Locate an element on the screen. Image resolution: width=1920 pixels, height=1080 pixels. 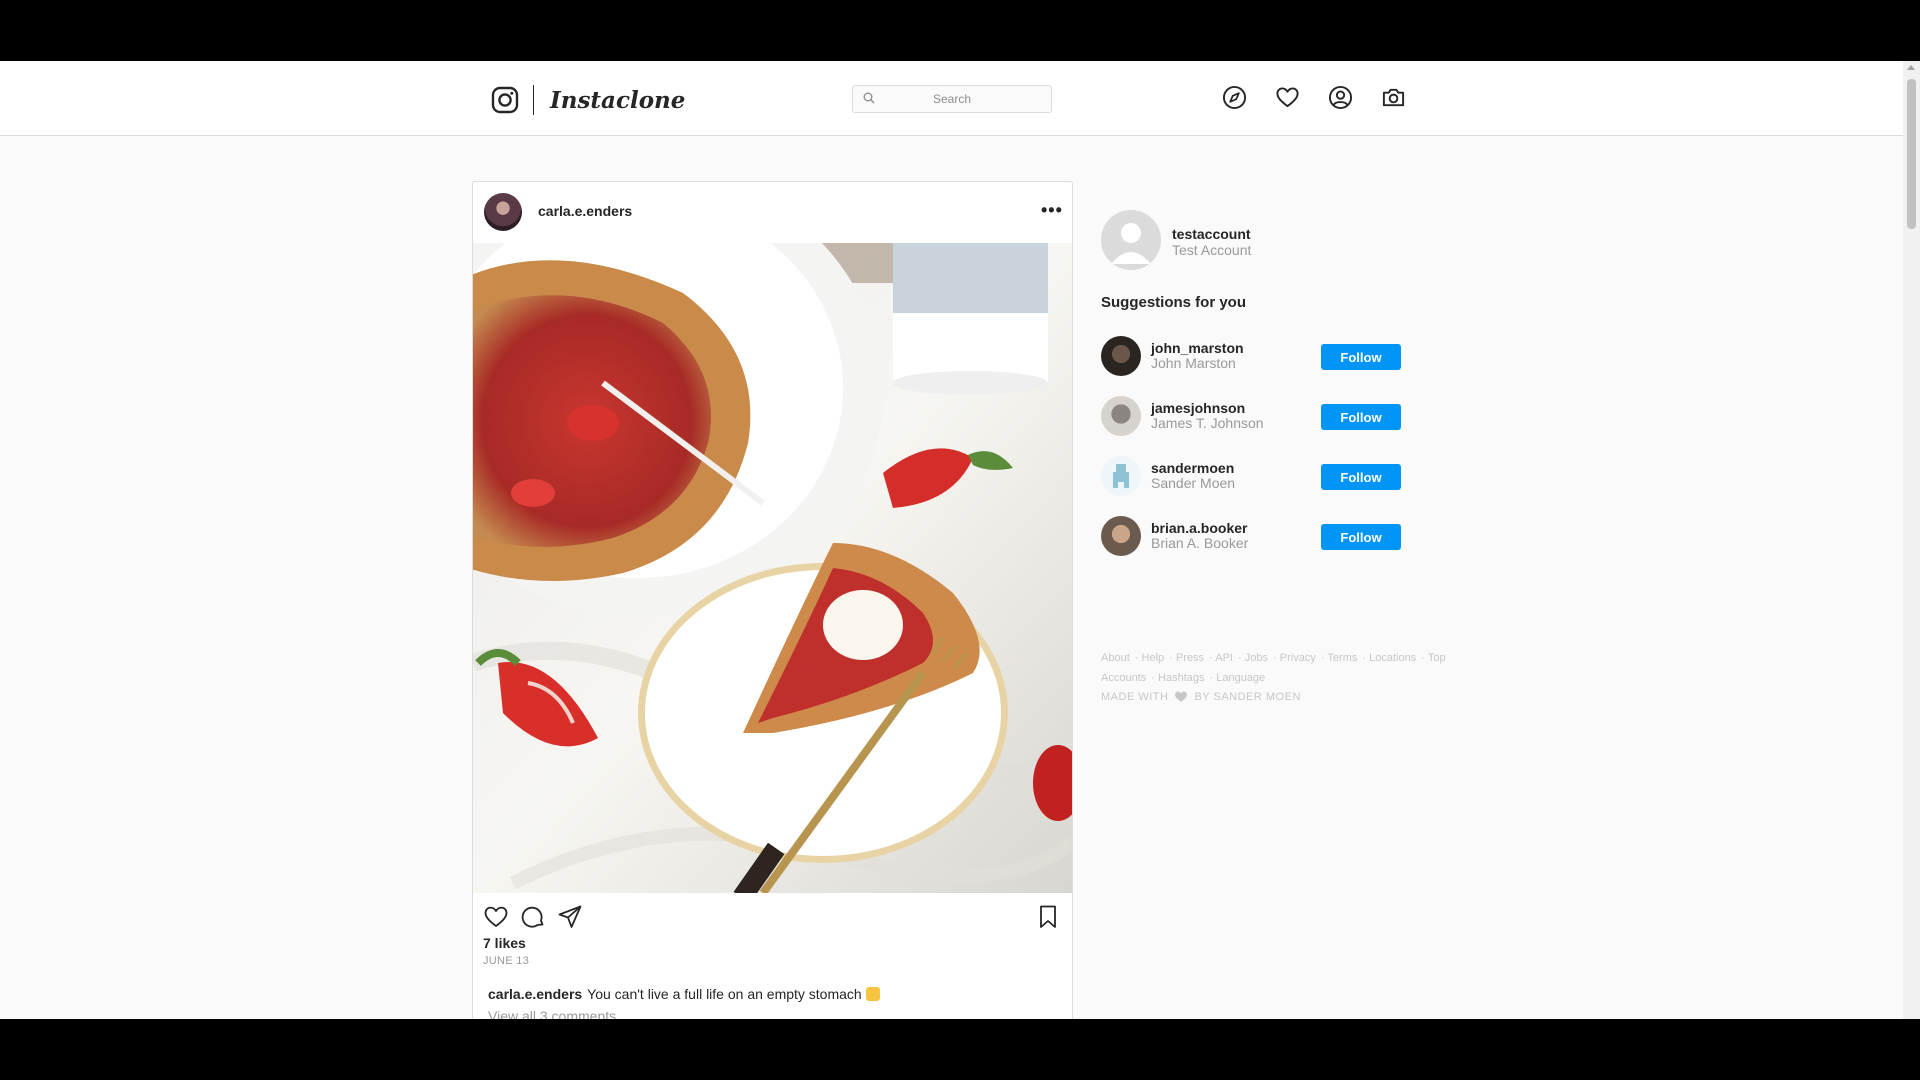
instagram-logo-icon is located at coordinates (505, 100).